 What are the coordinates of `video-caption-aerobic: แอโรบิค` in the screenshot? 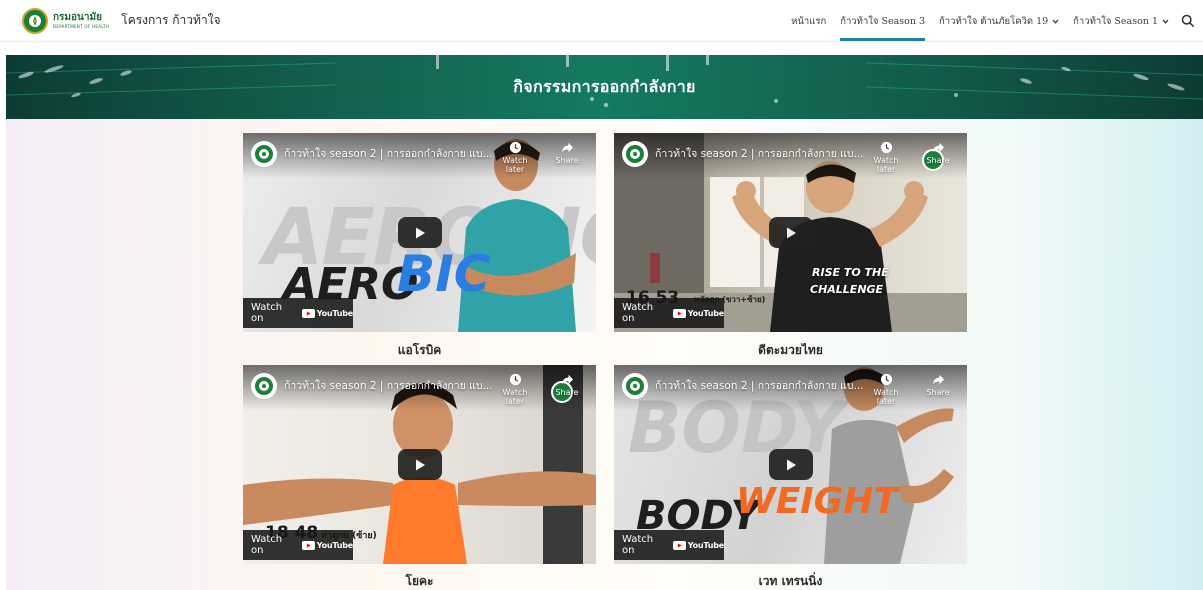 It's located at (419, 350).